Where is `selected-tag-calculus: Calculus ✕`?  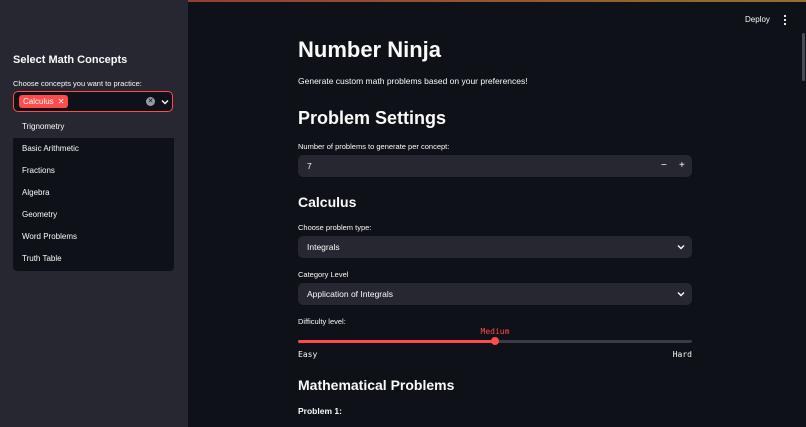
selected-tag-calculus: Calculus ✕ is located at coordinates (44, 101).